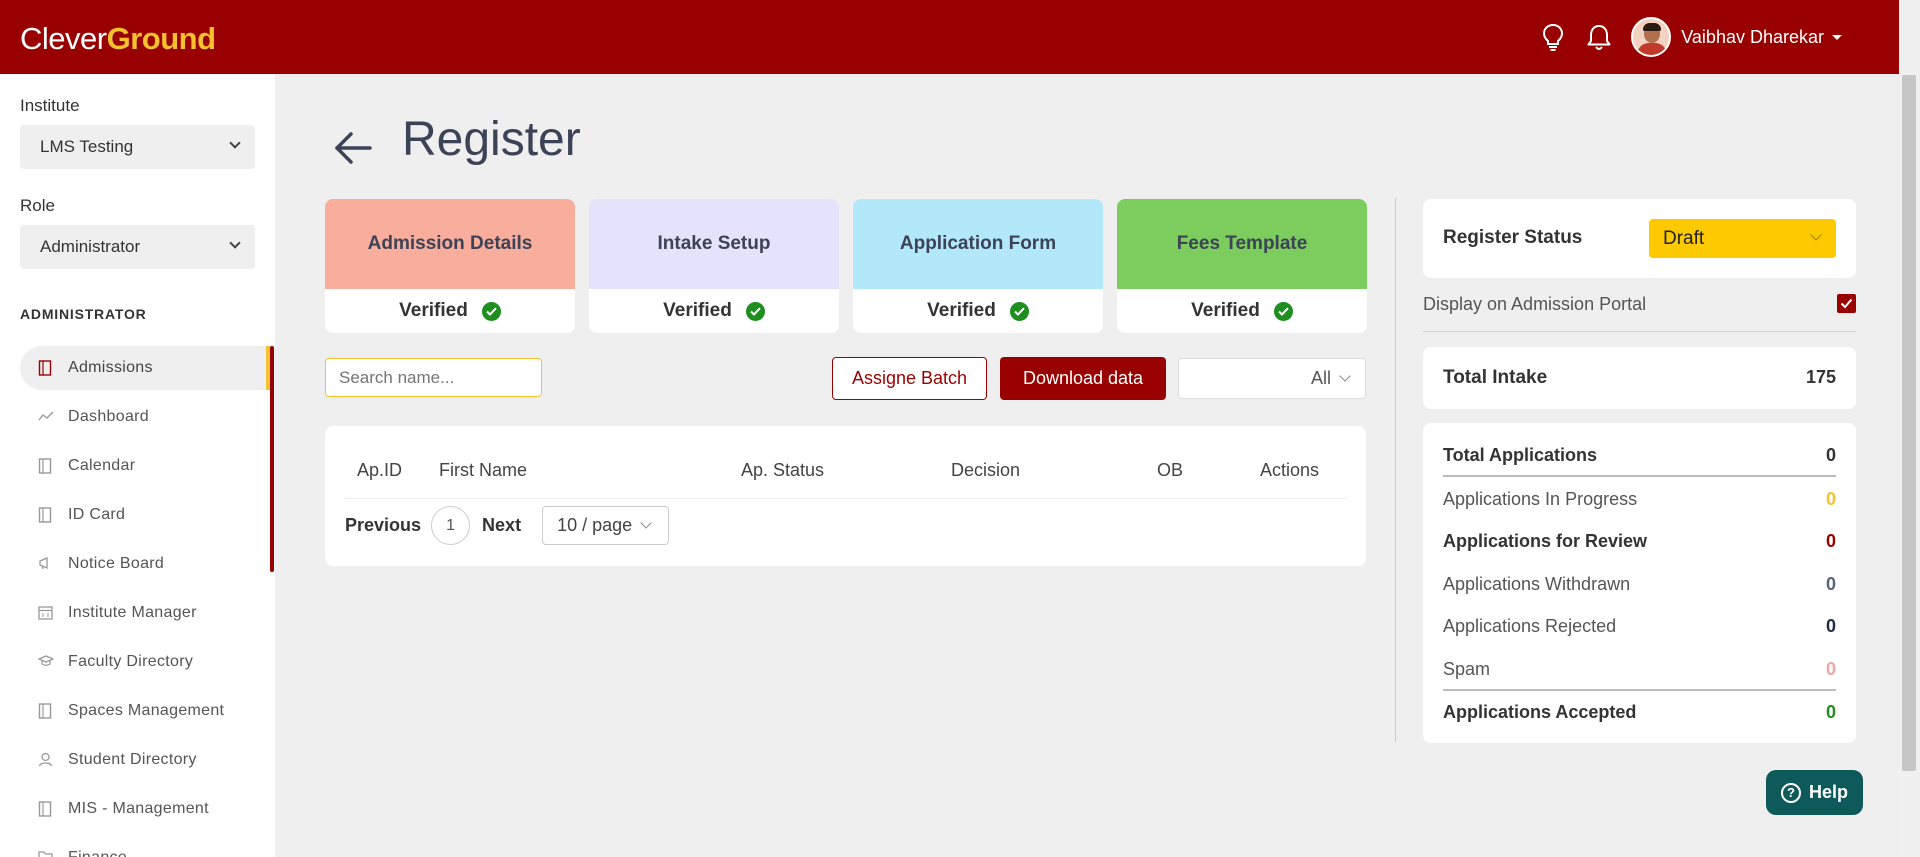 This screenshot has width=1920, height=857. What do you see at coordinates (108, 416) in the screenshot?
I see `sidebar-item-label: Dashboard` at bounding box center [108, 416].